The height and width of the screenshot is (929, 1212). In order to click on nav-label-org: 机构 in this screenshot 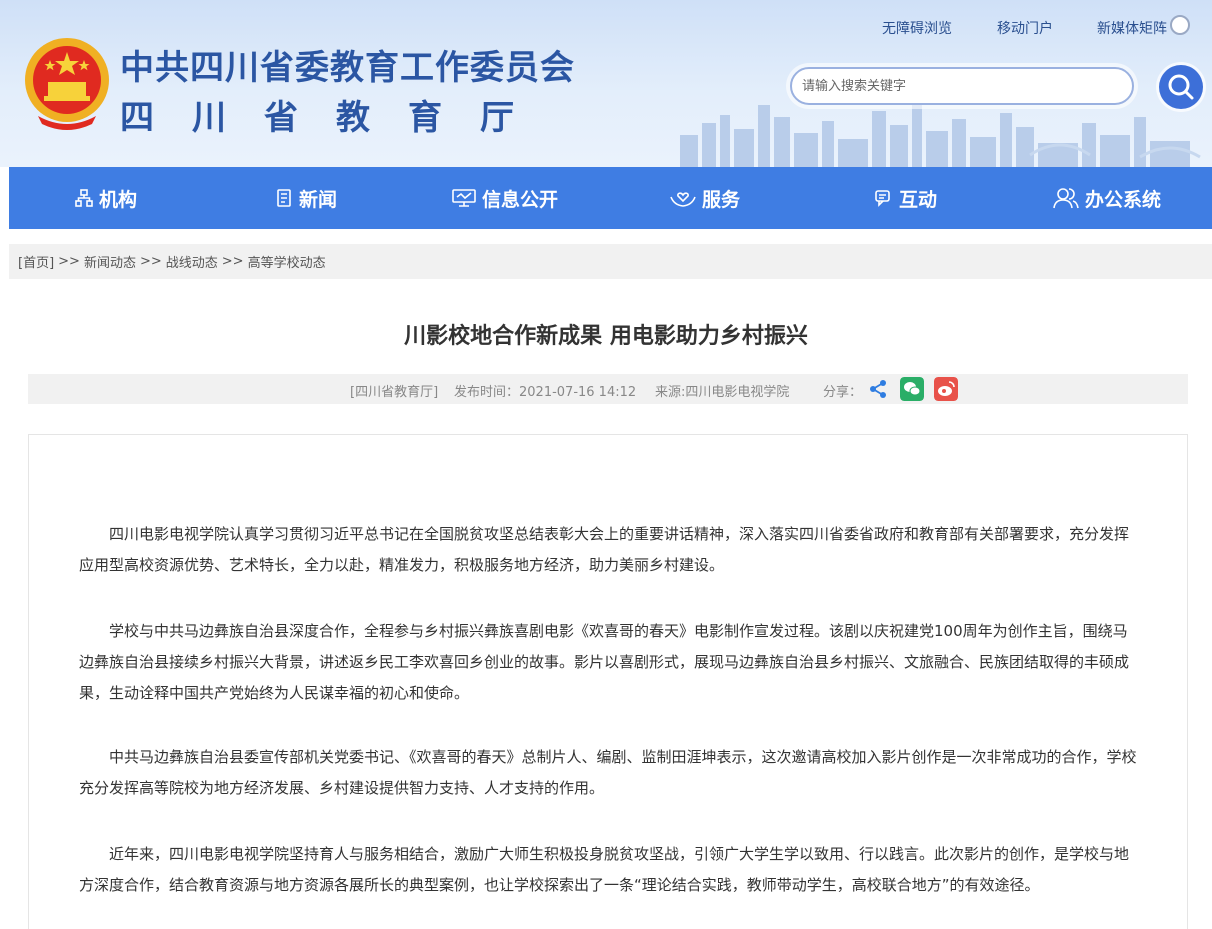, I will do `click(118, 199)`.